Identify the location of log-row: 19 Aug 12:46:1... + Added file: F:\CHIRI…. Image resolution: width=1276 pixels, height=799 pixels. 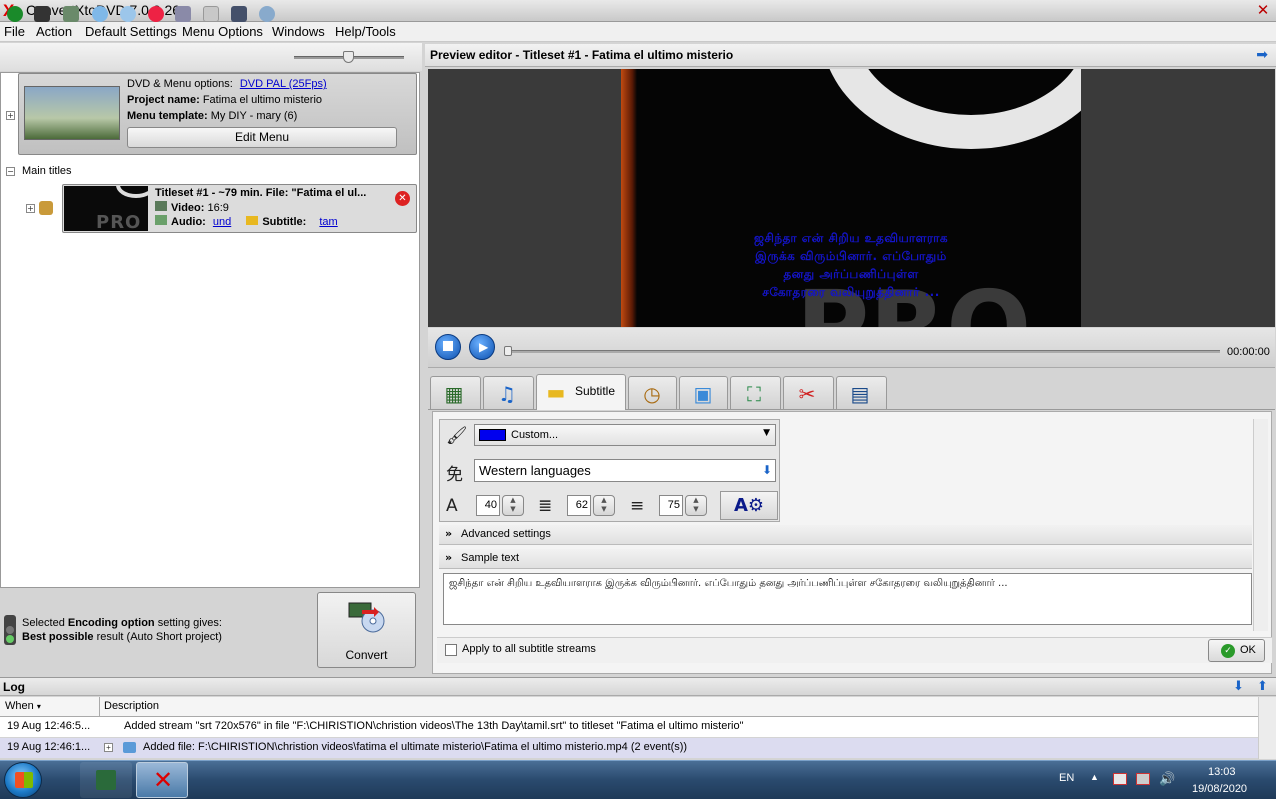
(629, 748).